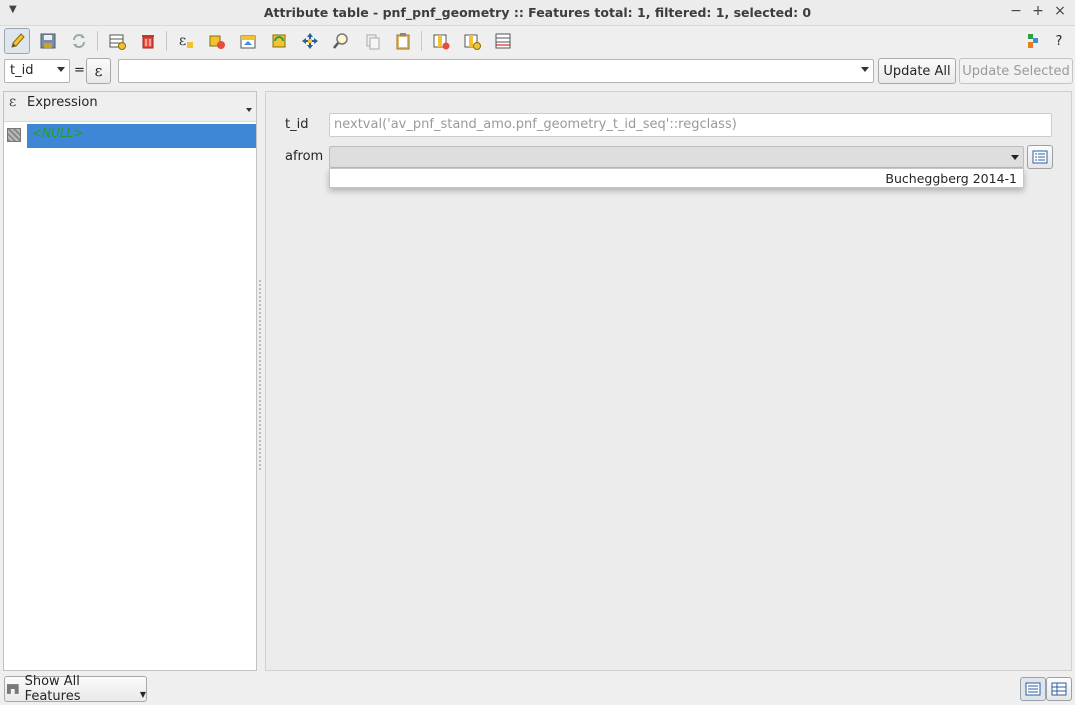  What do you see at coordinates (141, 136) in the screenshot?
I see `list-item-value: <NULL>` at bounding box center [141, 136].